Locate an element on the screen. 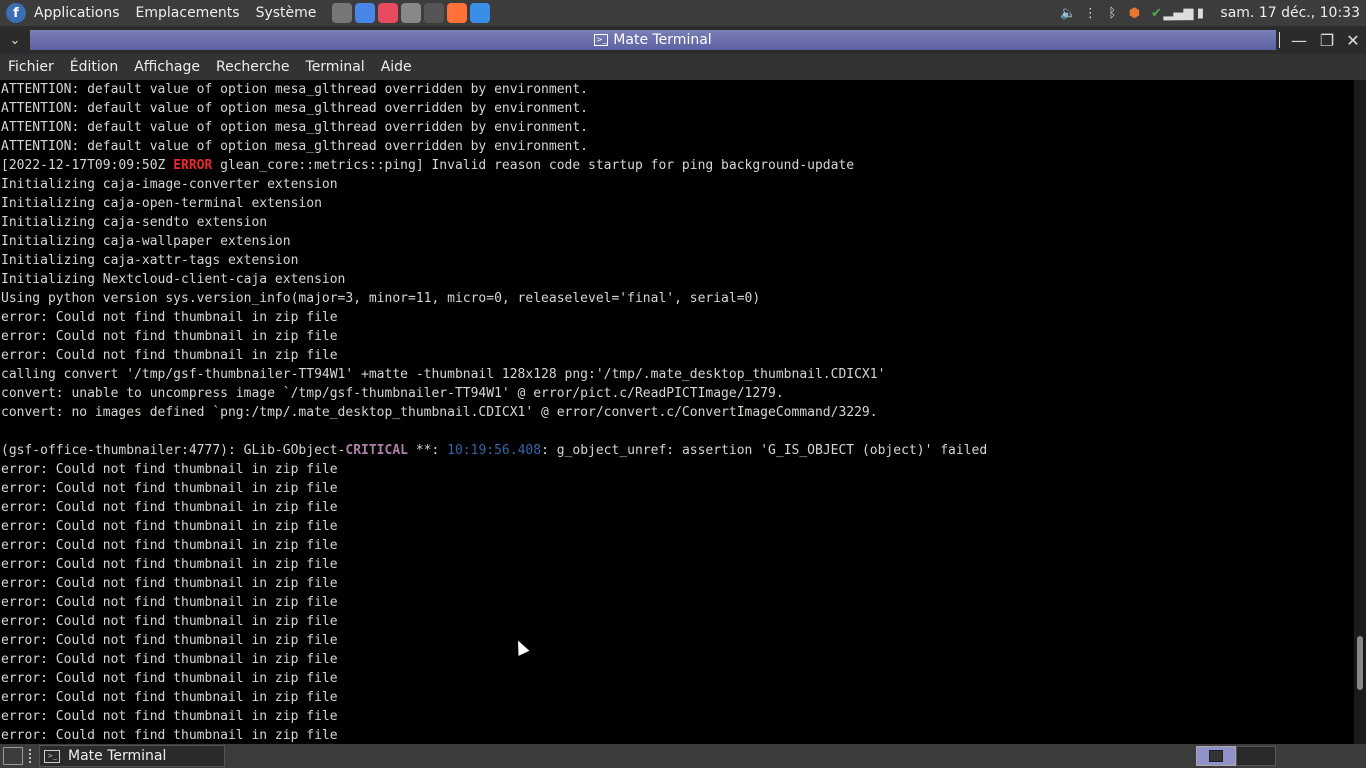 The width and height of the screenshot is (1366, 768). maximize-button: ❐ is located at coordinates (1327, 40).